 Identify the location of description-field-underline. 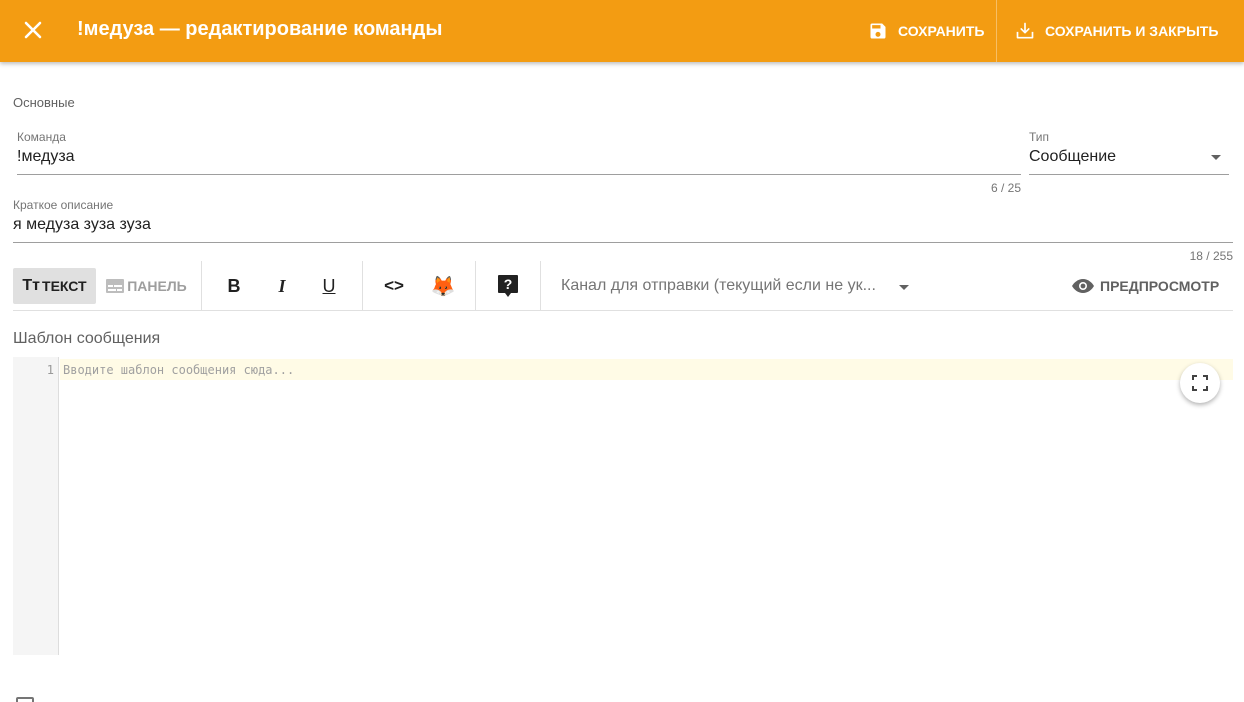
(623, 242).